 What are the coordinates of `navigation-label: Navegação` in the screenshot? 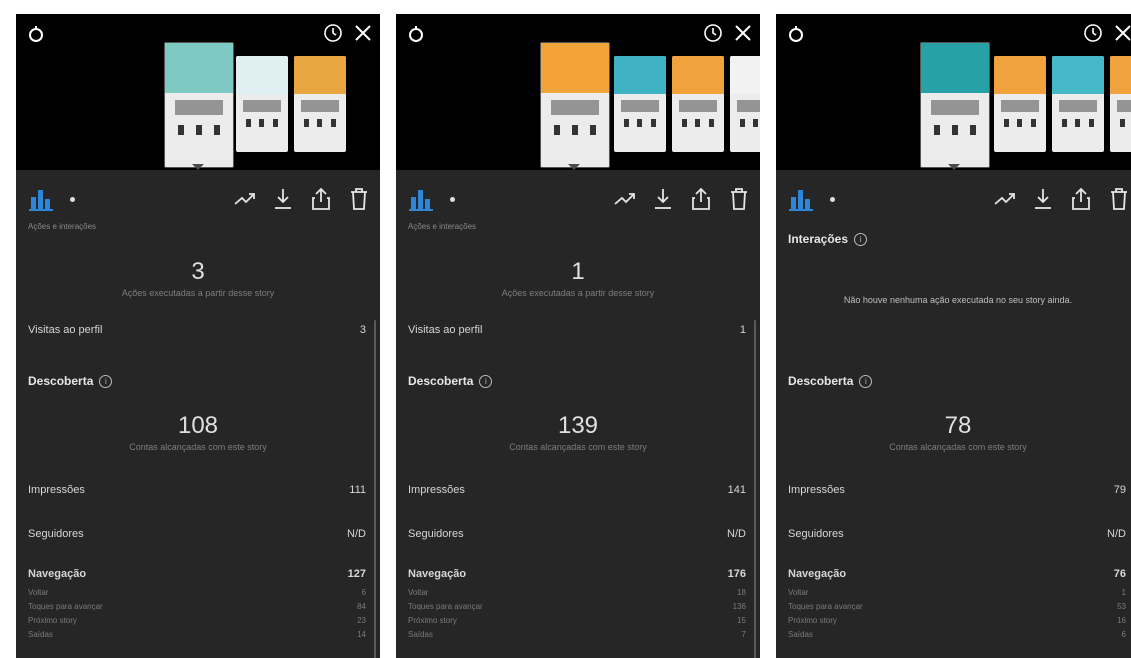 It's located at (817, 574).